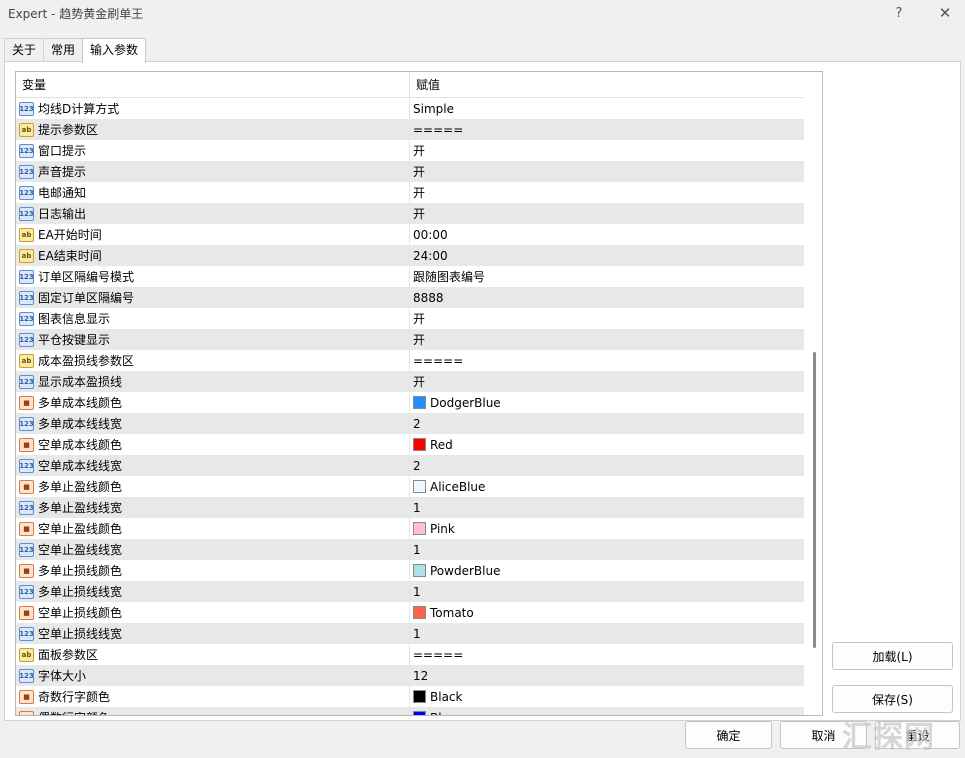 This screenshot has width=965, height=758. I want to click on load-button: 加载(L), so click(892, 656).